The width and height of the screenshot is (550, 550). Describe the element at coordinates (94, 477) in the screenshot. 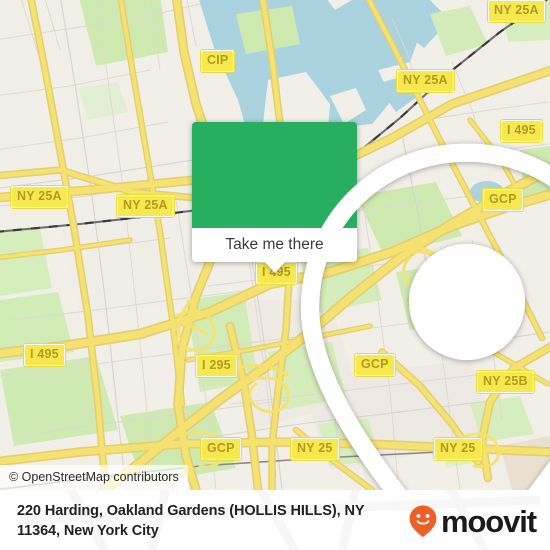

I see `osm-attribution: © OpenStreetMap contributors` at that location.